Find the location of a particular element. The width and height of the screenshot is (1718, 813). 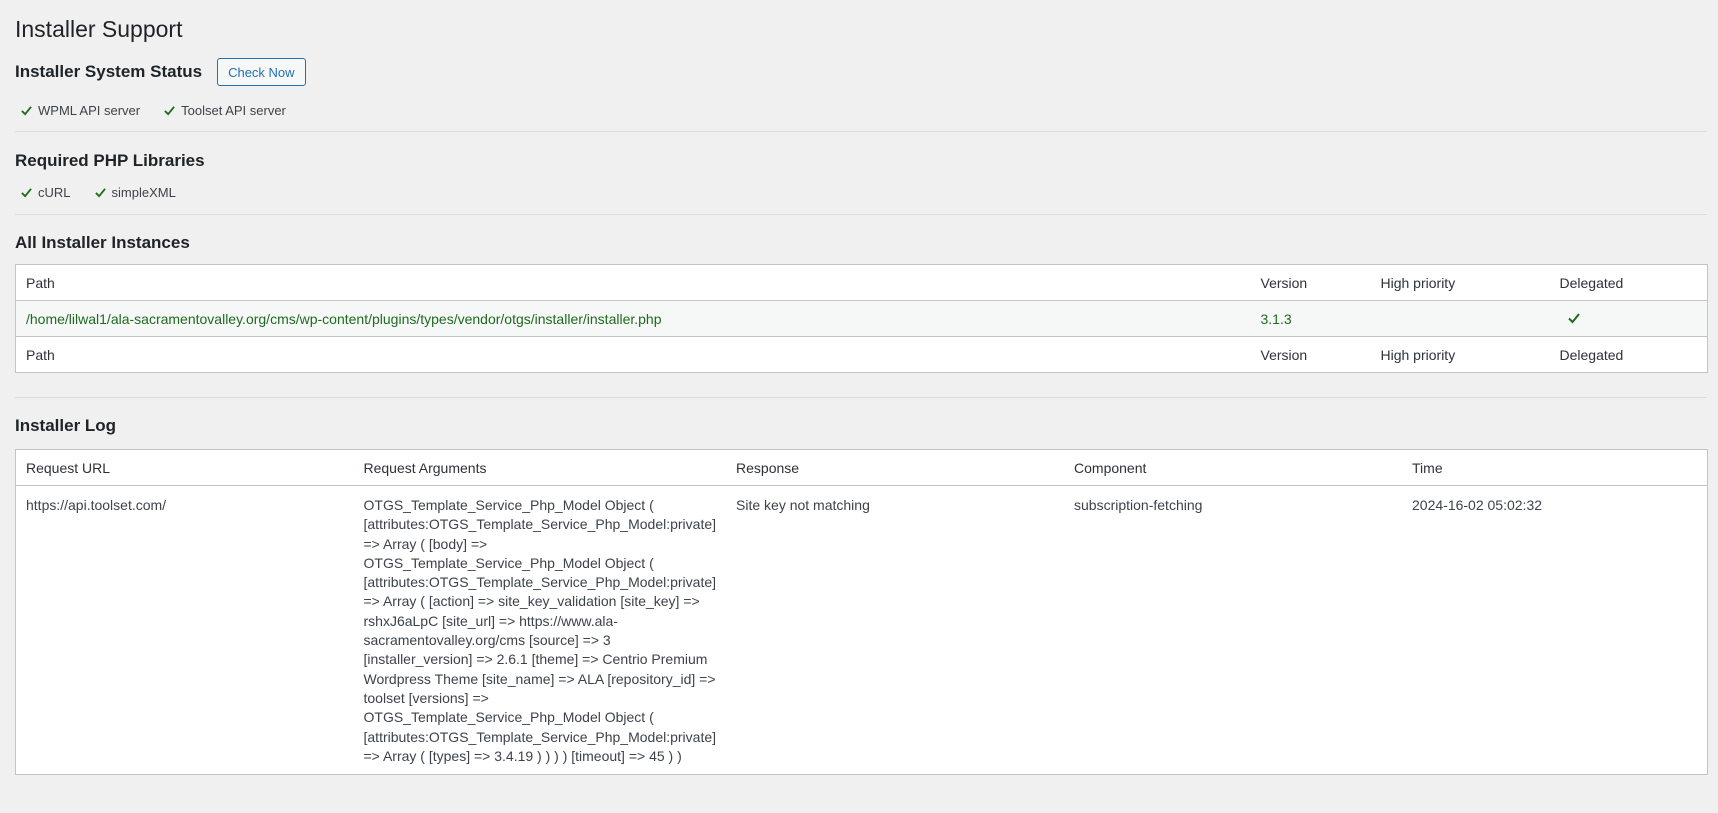

instance-high-priority is located at coordinates (1460, 318).